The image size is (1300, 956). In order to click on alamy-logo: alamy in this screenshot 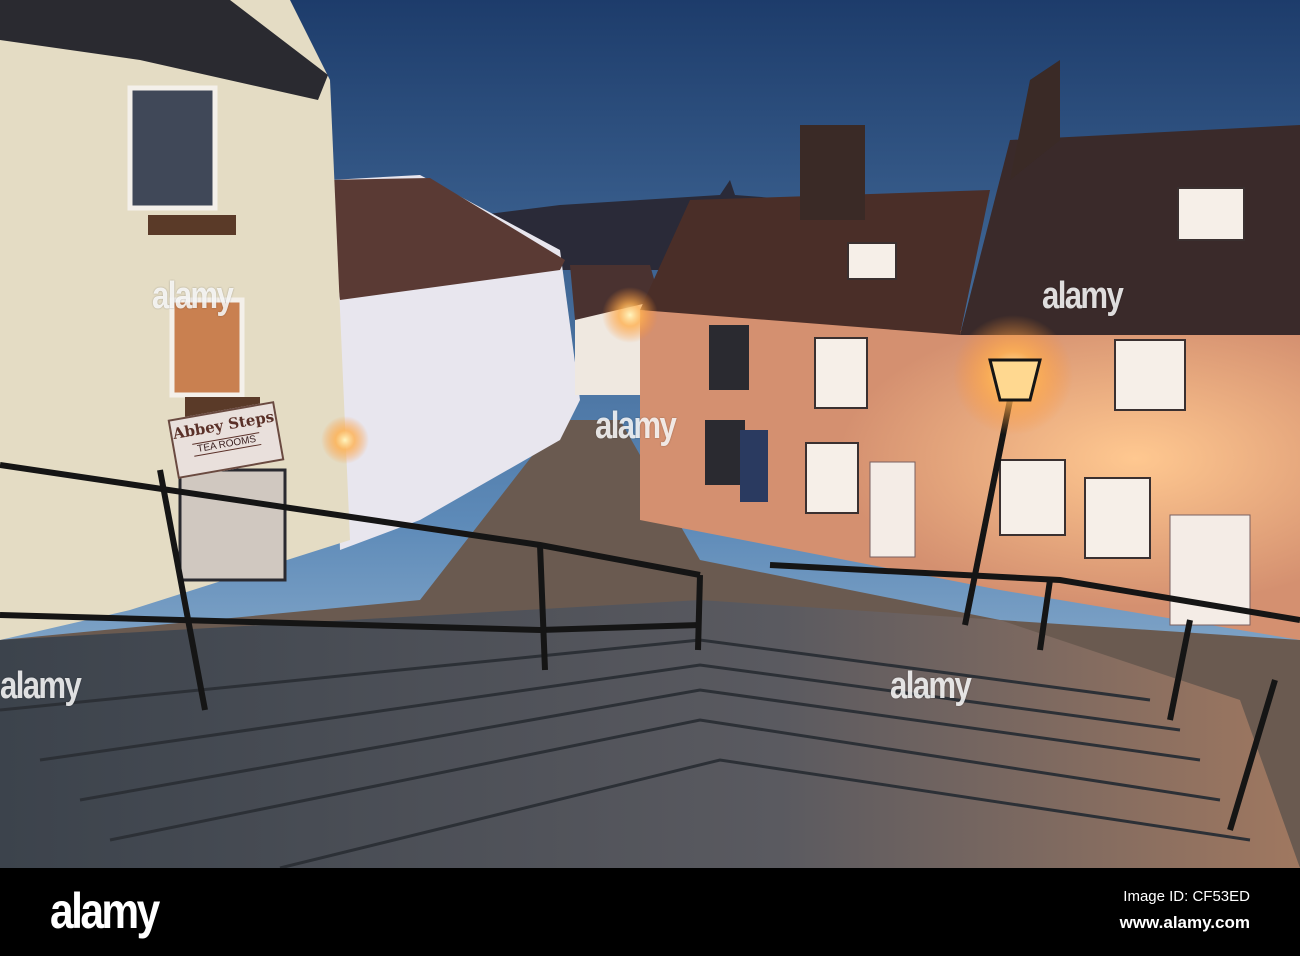, I will do `click(105, 911)`.